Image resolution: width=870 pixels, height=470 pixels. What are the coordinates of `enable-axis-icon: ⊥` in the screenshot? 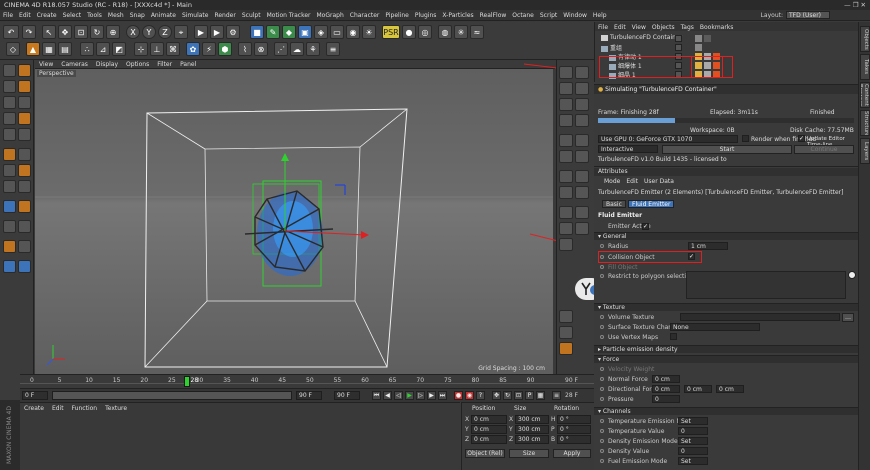 It's located at (157, 49).